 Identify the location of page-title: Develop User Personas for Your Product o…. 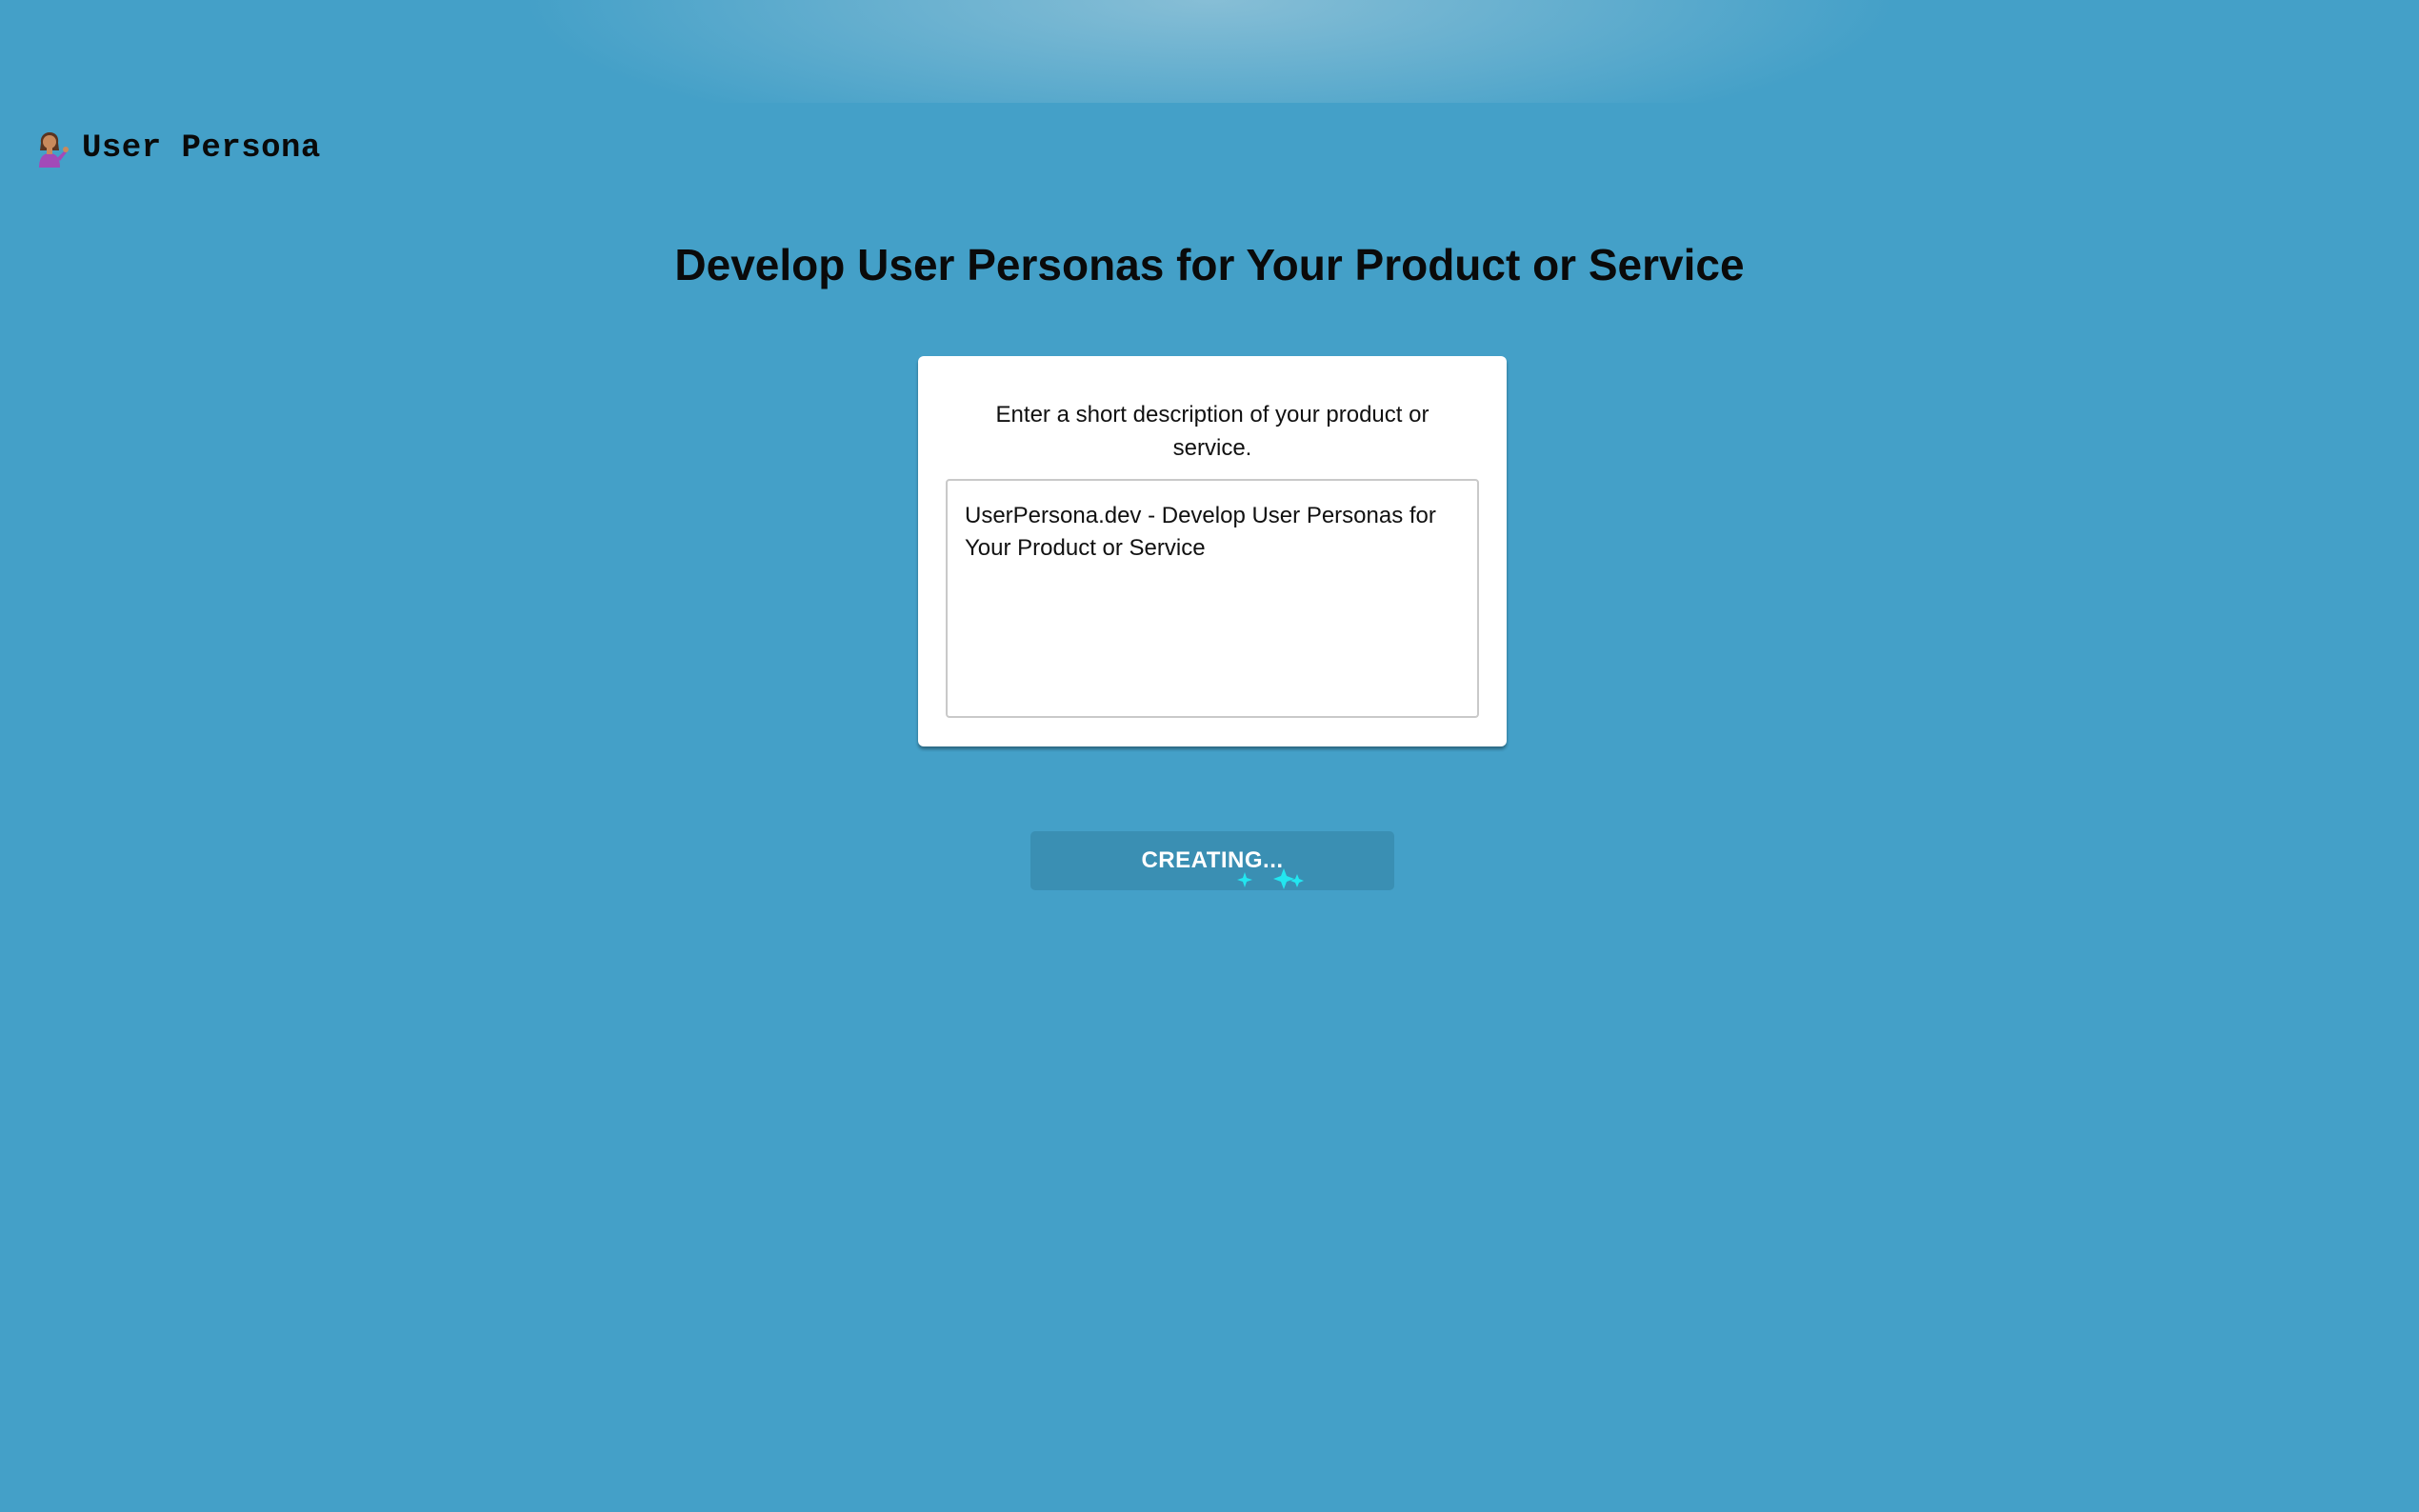
(1209, 264).